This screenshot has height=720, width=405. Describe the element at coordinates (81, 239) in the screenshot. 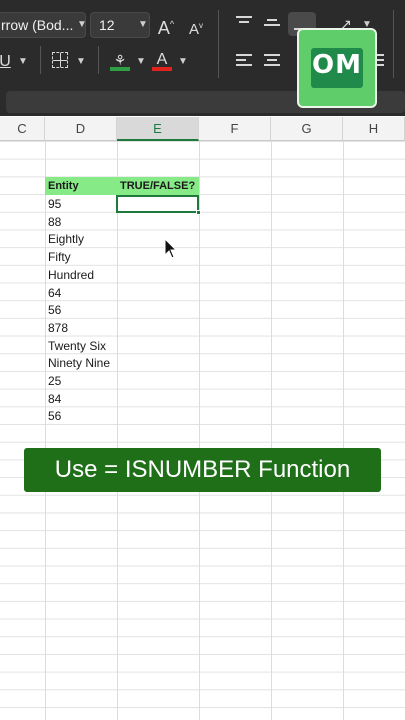

I see `cell-entity: Eightly` at that location.